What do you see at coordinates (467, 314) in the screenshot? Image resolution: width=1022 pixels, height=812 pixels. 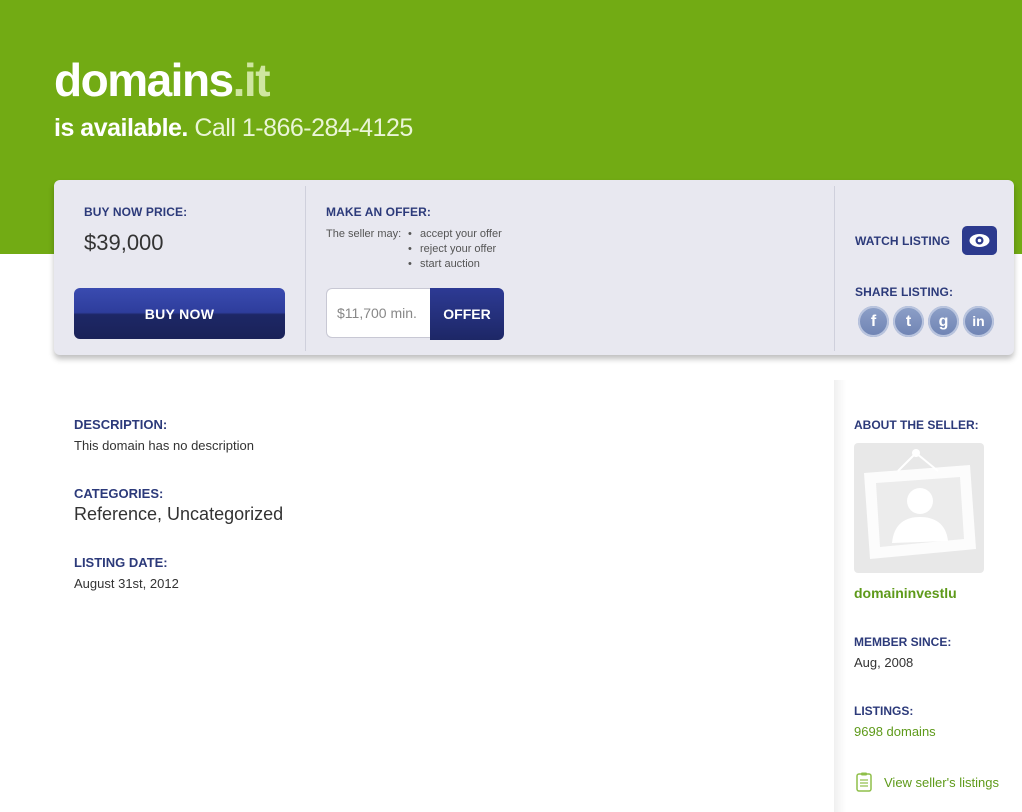 I see `offer-button: OFFER` at bounding box center [467, 314].